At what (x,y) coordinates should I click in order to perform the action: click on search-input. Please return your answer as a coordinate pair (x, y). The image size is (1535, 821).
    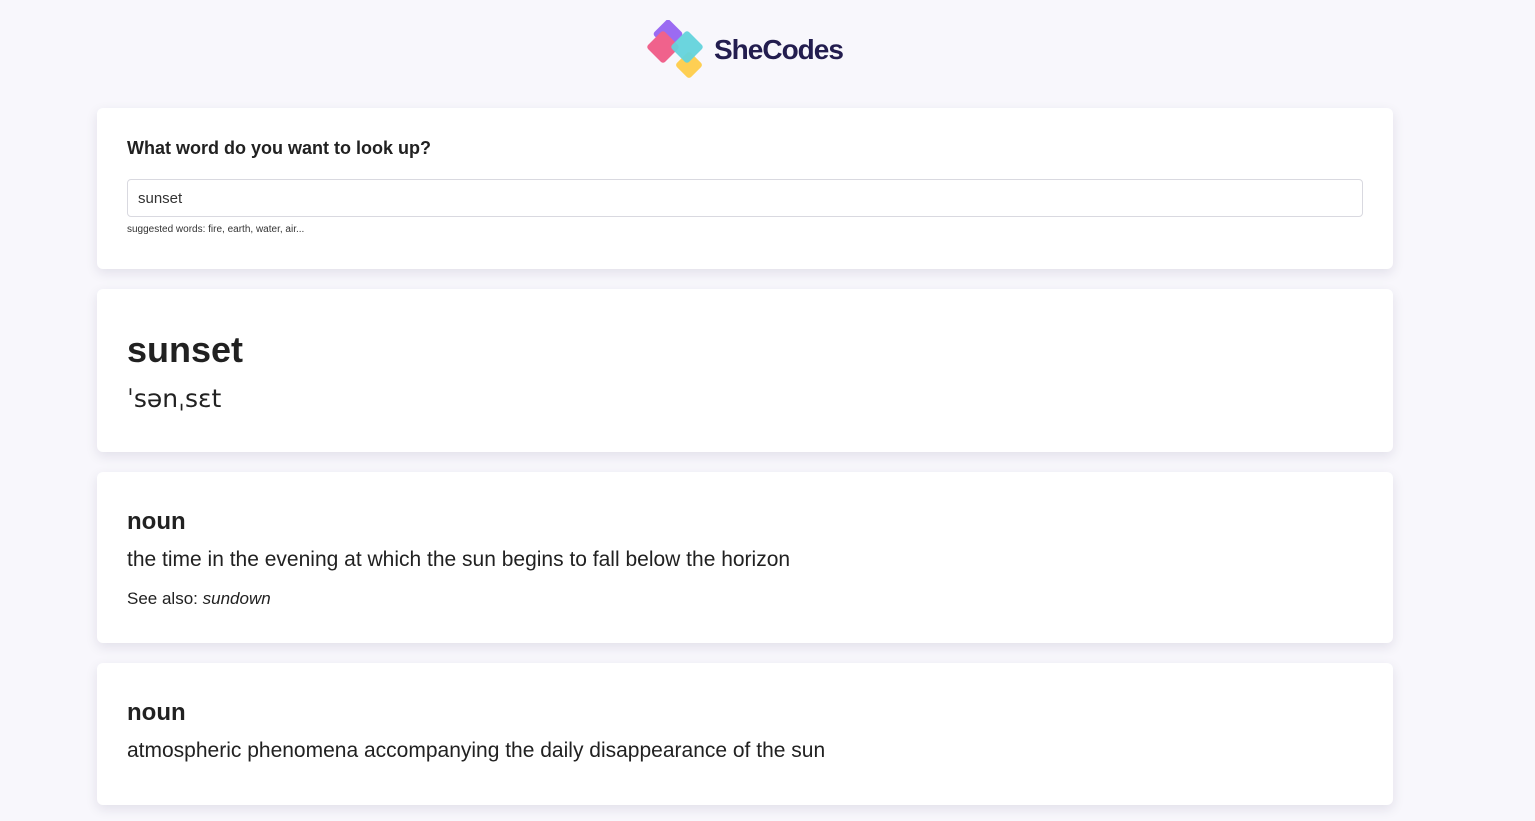
    Looking at the image, I should click on (745, 198).